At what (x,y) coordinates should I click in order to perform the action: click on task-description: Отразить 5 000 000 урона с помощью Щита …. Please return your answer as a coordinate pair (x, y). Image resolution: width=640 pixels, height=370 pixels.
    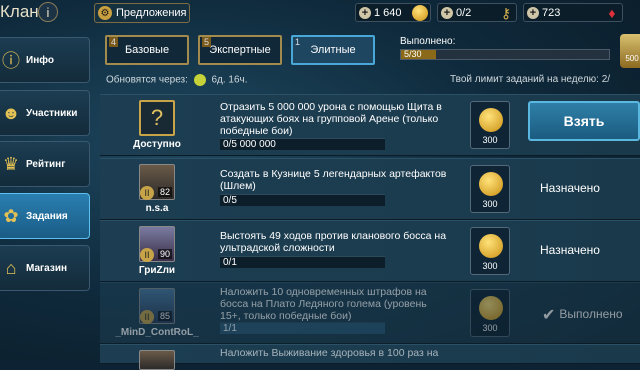
    Looking at the image, I should click on (331, 119).